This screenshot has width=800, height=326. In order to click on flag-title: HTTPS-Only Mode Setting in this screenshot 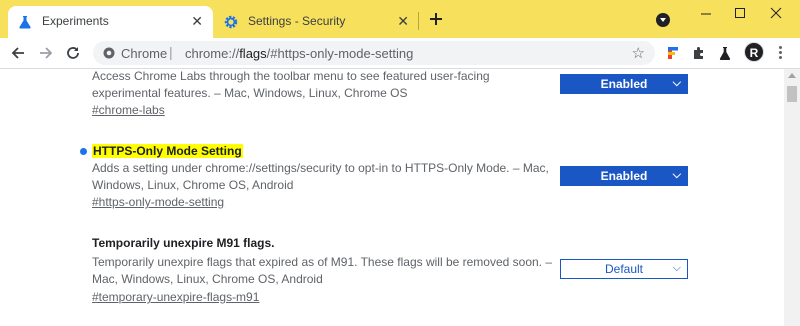, I will do `click(167, 151)`.